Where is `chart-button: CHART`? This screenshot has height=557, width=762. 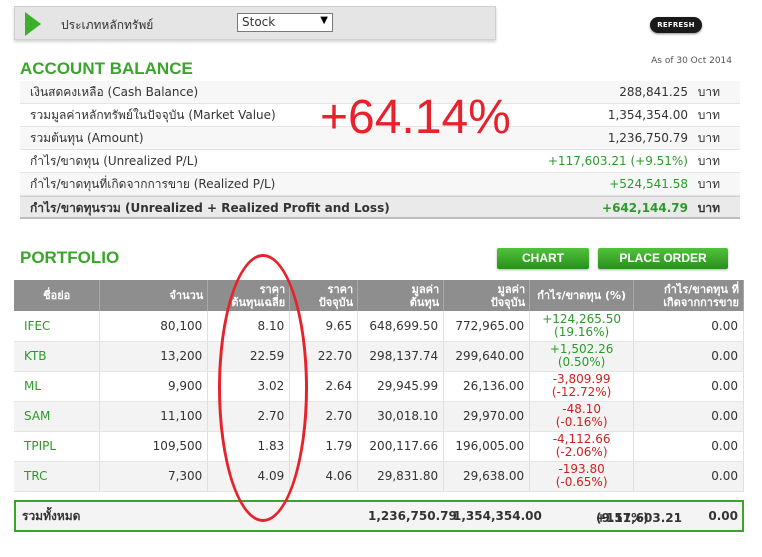
chart-button: CHART is located at coordinates (543, 258).